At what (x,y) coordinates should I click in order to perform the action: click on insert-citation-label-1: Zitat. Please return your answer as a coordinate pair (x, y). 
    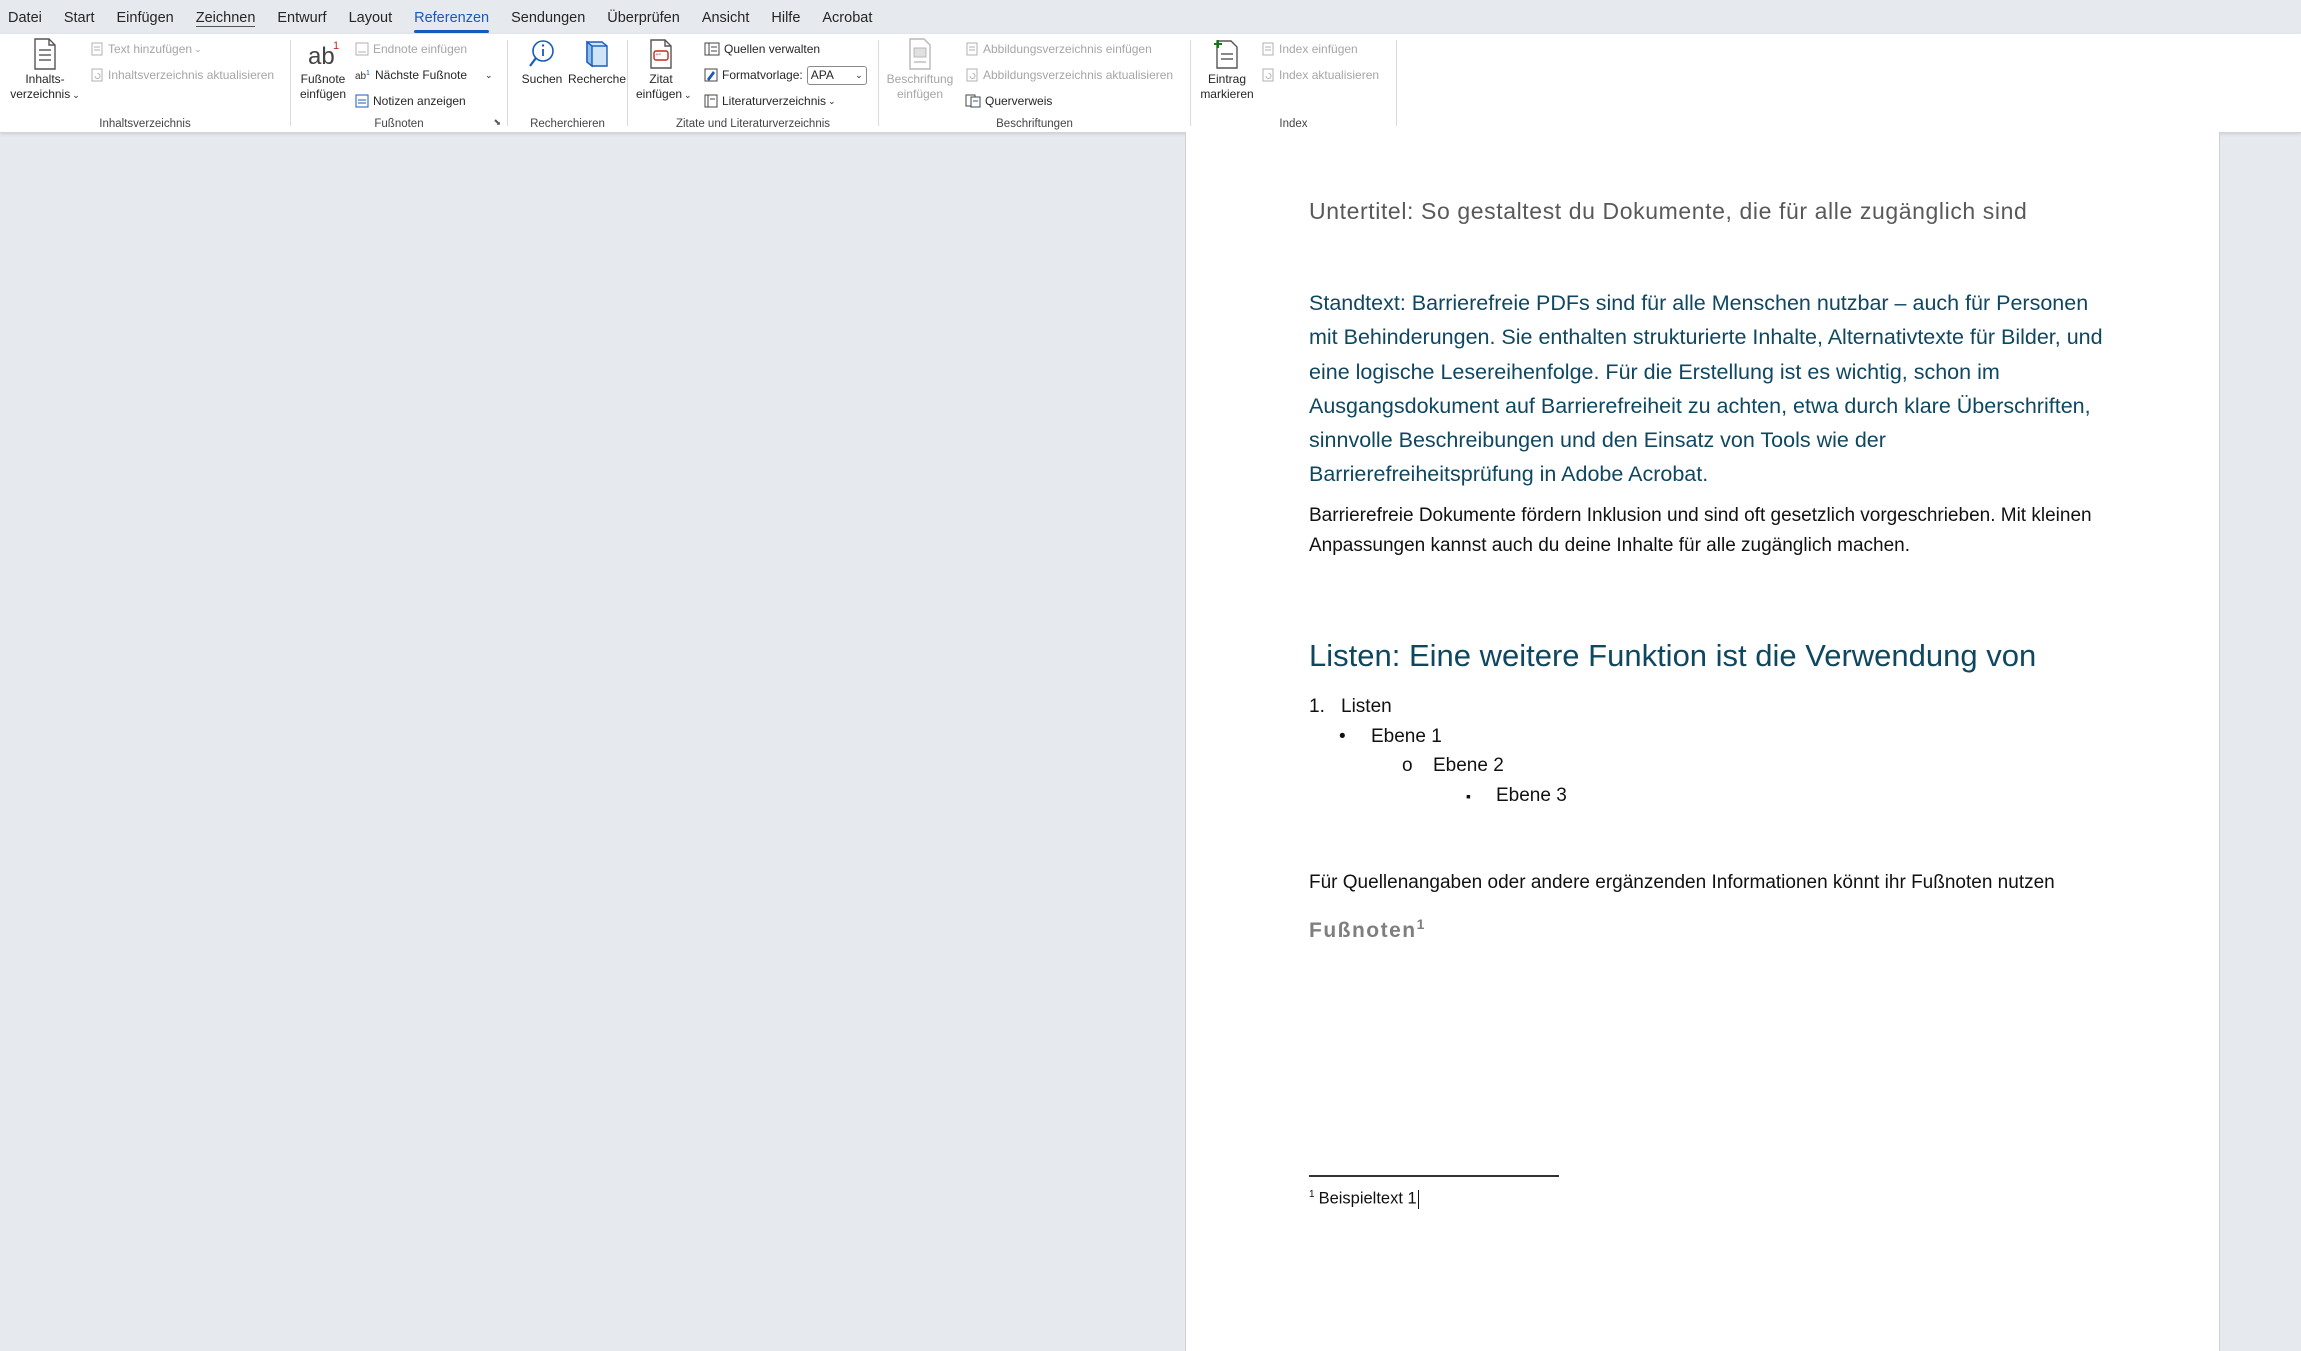
    Looking at the image, I should click on (661, 79).